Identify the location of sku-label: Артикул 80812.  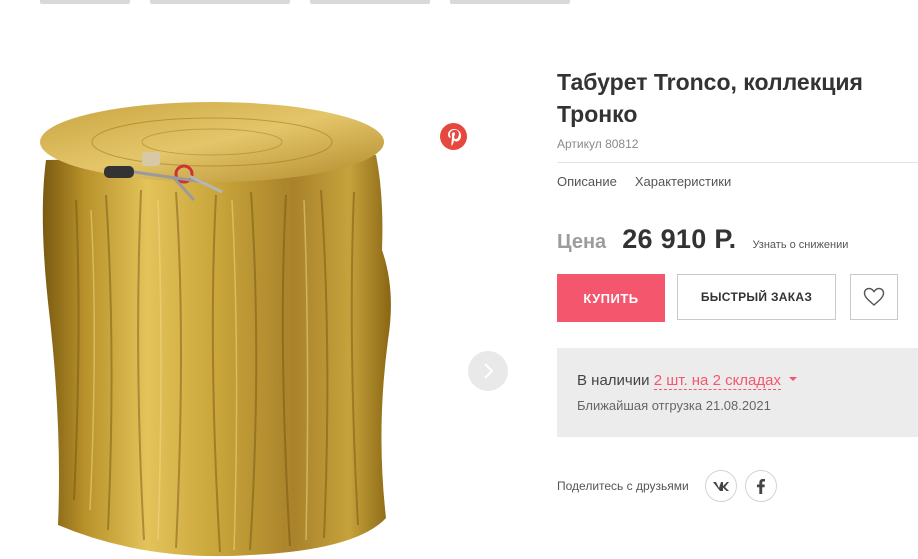
(598, 144).